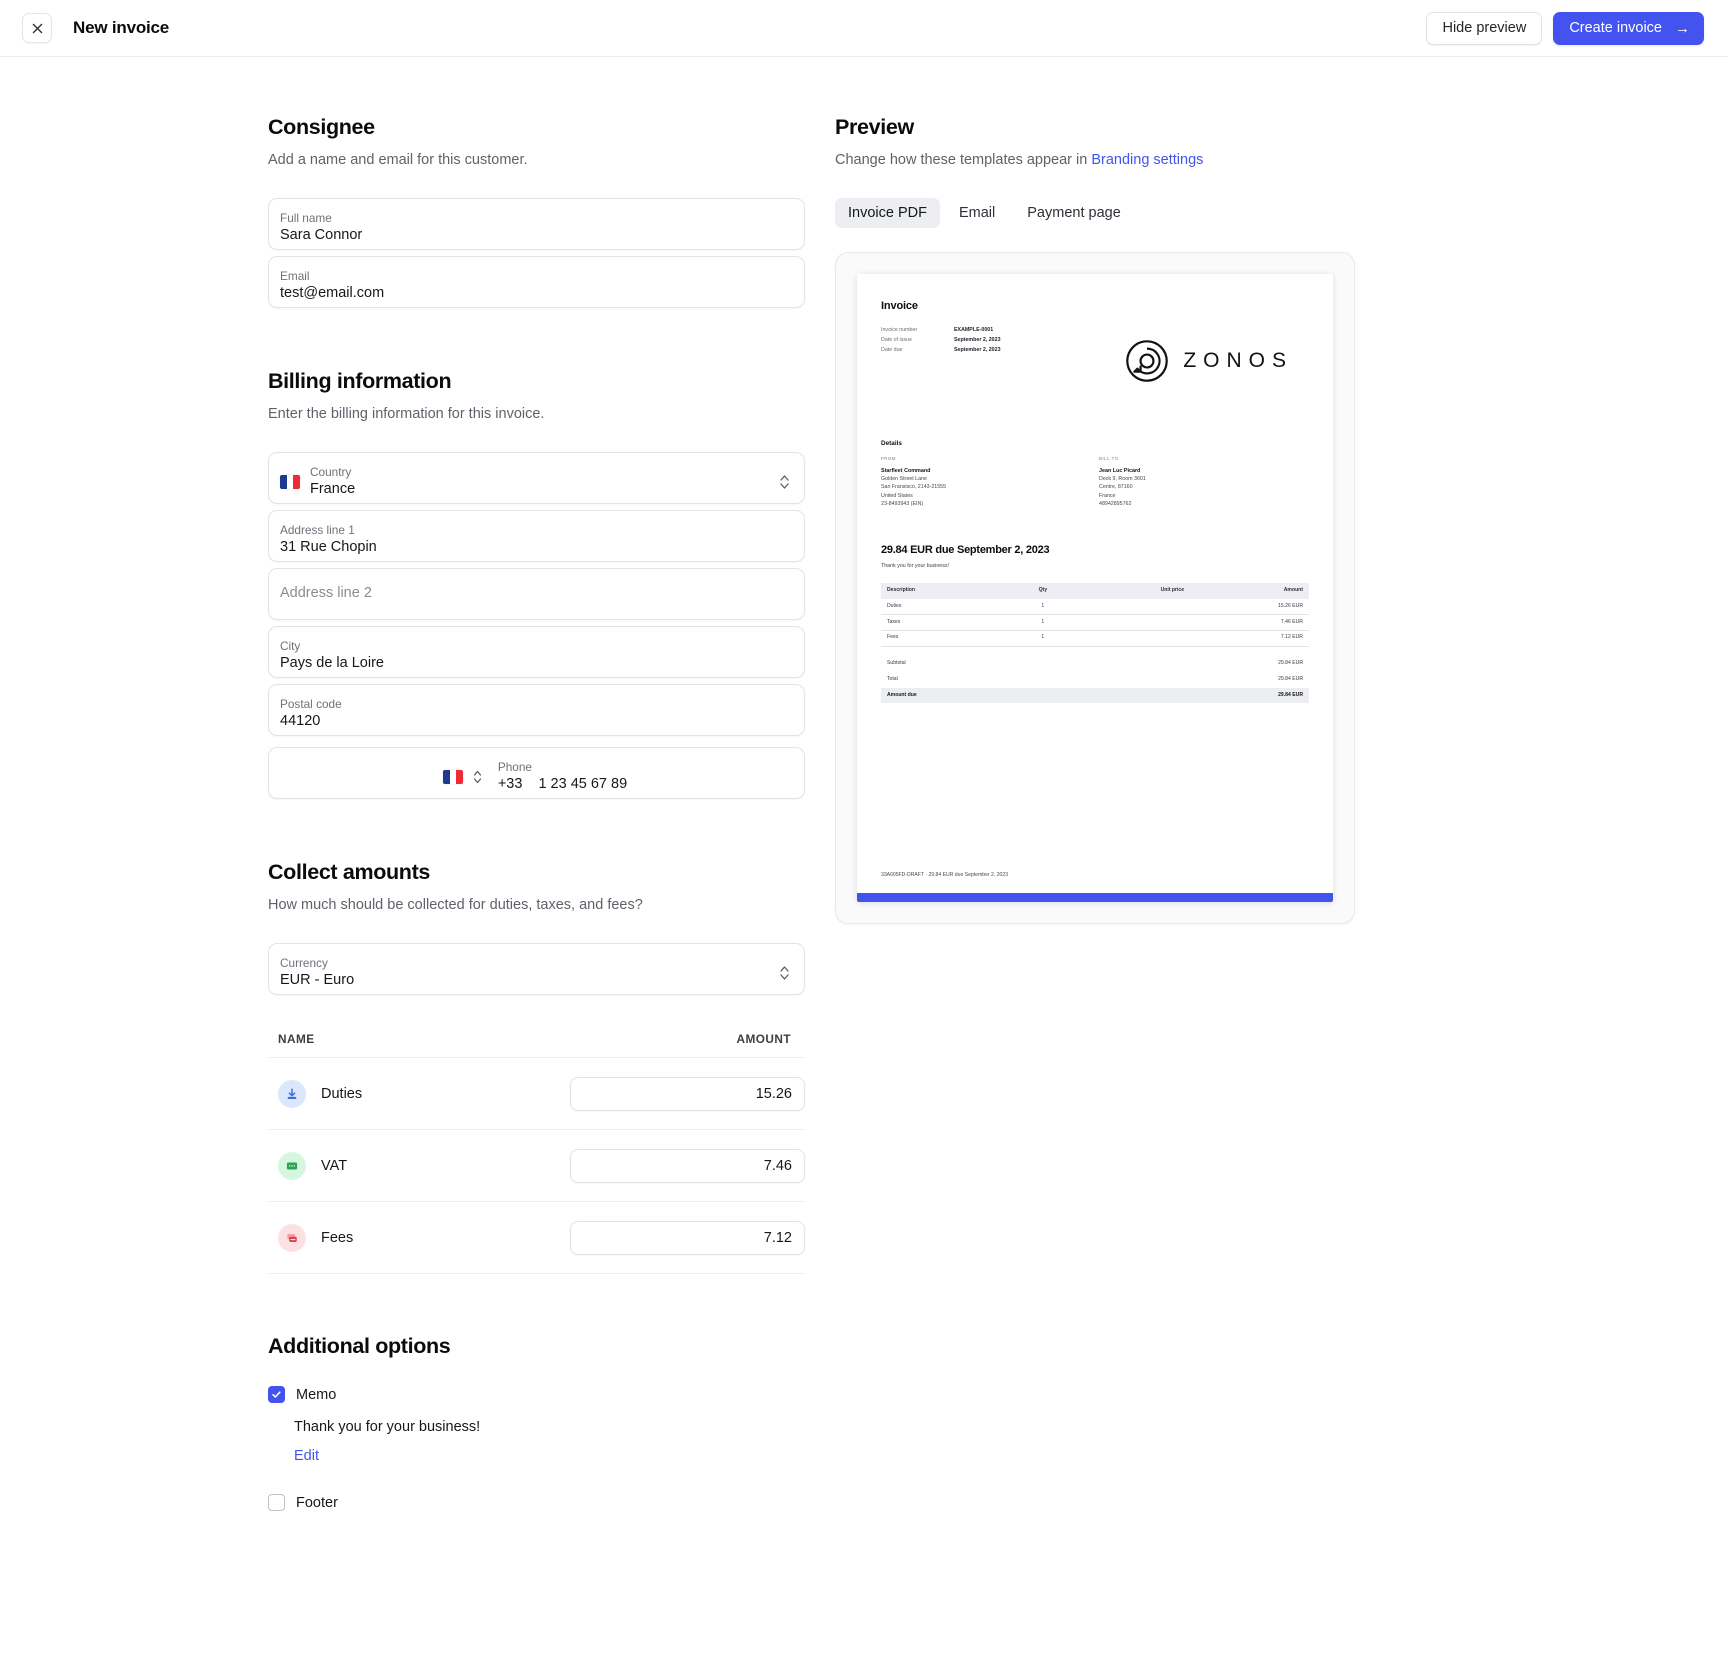 This screenshot has height=1657, width=1728. What do you see at coordinates (292, 1237) in the screenshot?
I see `fees-stack-icon` at bounding box center [292, 1237].